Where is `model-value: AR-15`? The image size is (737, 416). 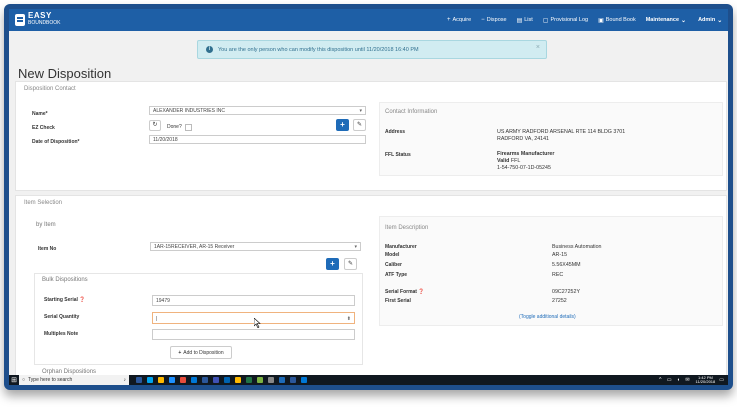
model-value: AR-15 is located at coordinates (560, 255).